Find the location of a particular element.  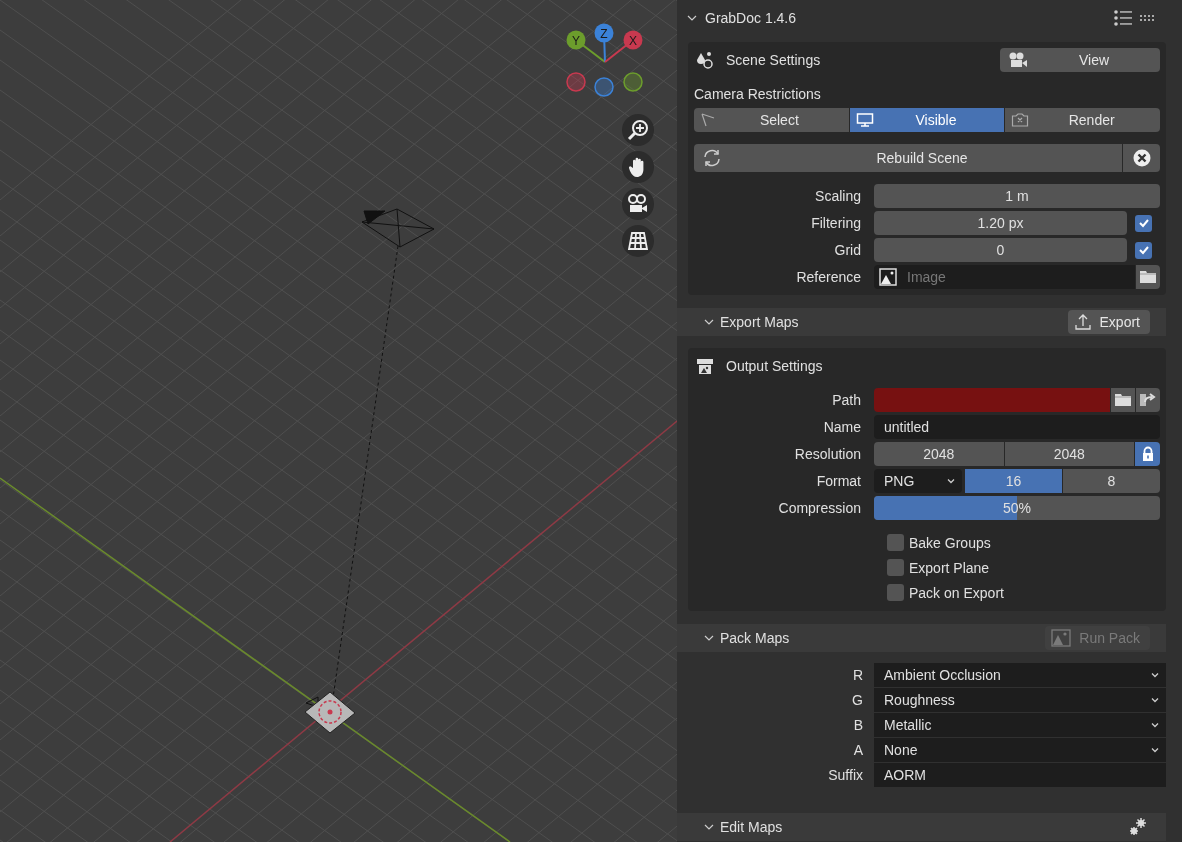

compression-slider: 50% is located at coordinates (1017, 508).